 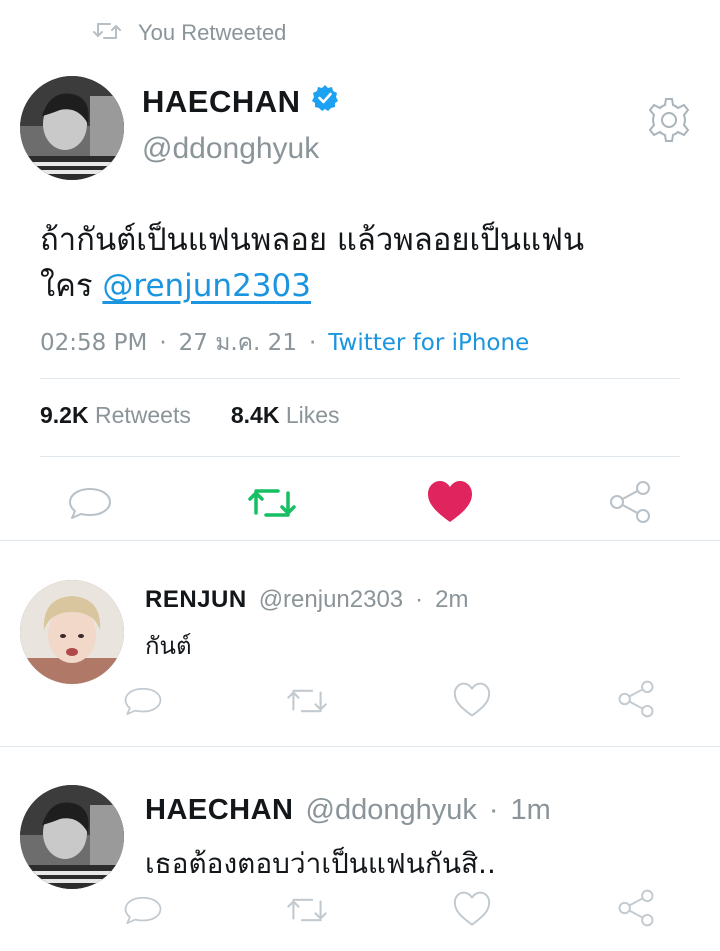 I want to click on author-name-row: HAECHAN, so click(x=240, y=102).